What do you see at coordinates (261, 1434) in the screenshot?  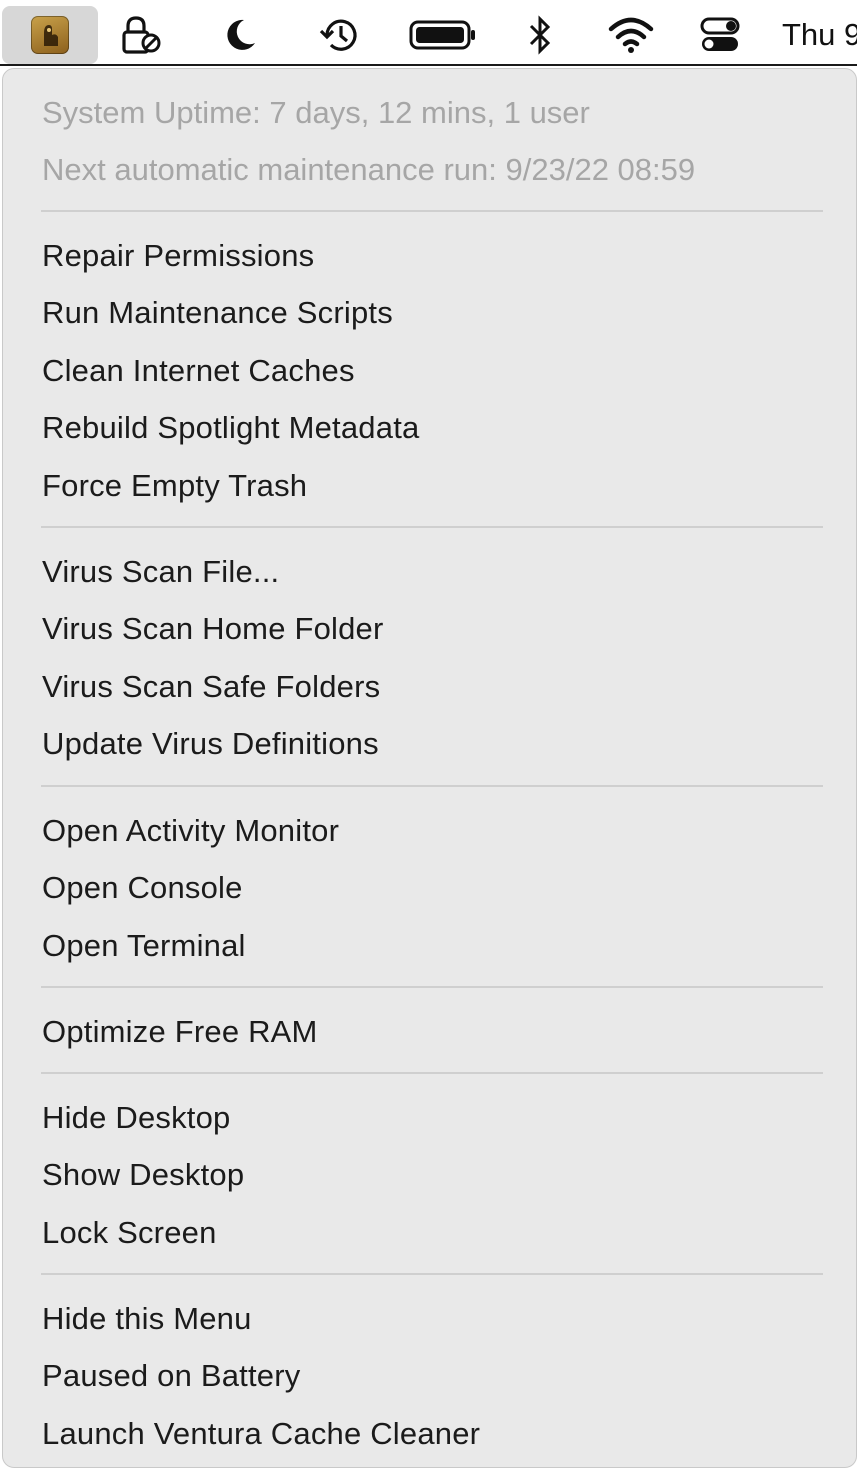 I see `menu-item-launch-ventura-cache-cleaner: Launch Ventura Cache Cleaner` at bounding box center [261, 1434].